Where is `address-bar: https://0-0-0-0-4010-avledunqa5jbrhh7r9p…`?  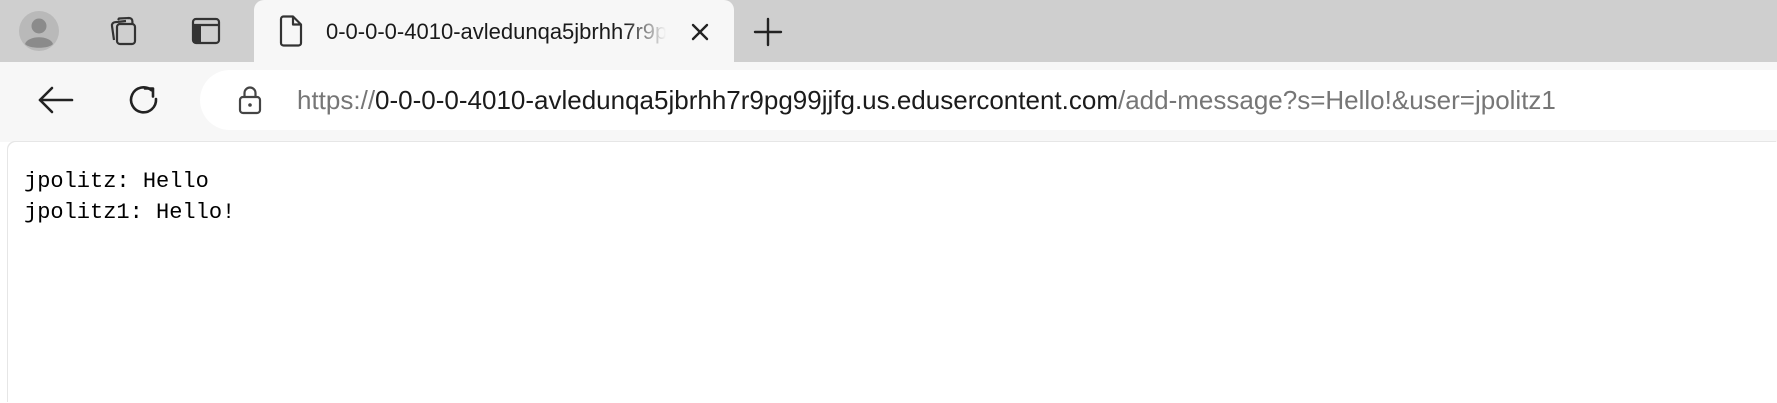 address-bar: https://0-0-0-0-4010-avledunqa5jbrhh7r9p… is located at coordinates (988, 100).